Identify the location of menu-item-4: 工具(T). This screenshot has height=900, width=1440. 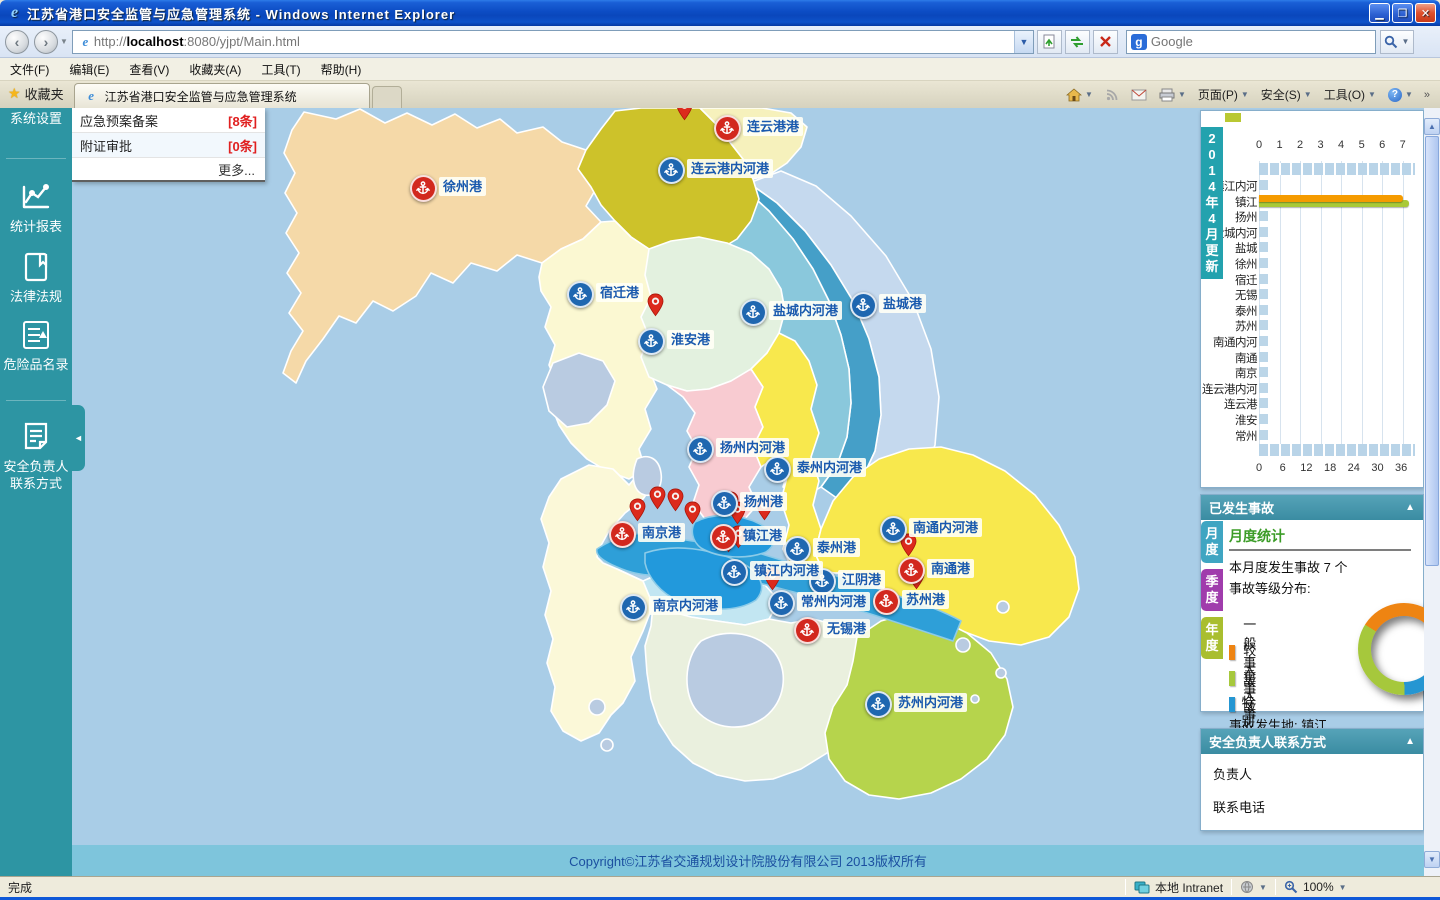
(280, 69).